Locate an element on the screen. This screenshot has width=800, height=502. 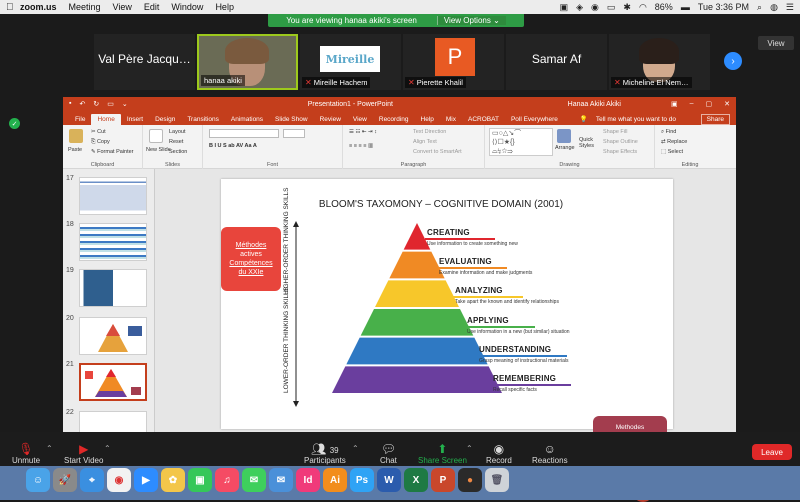
customize-icon: ⌄ is located at coordinates (125, 104).